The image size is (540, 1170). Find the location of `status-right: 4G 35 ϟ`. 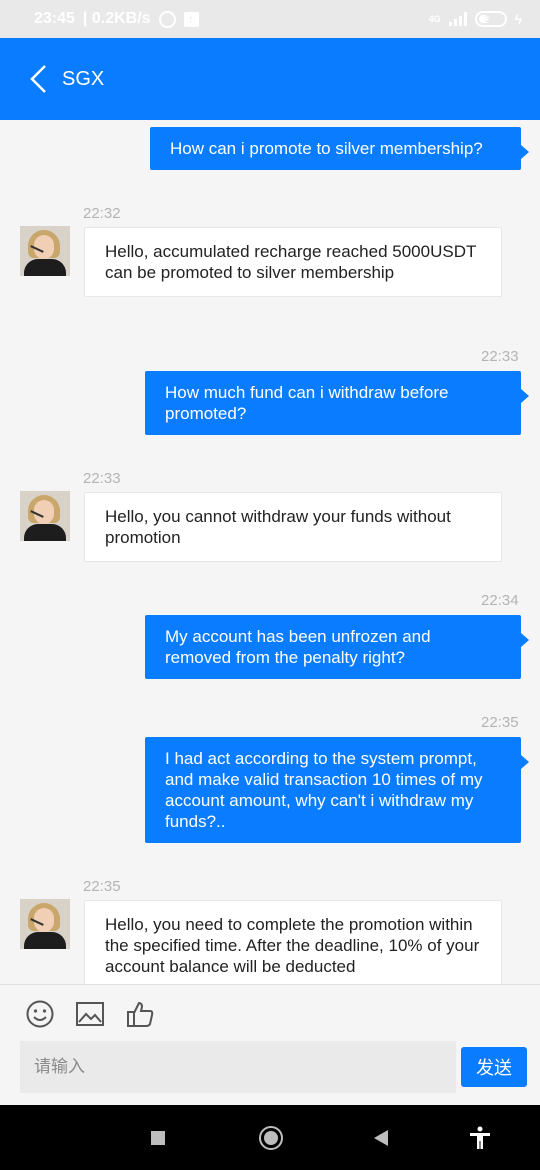

status-right: 4G 35 ϟ is located at coordinates (475, 19).